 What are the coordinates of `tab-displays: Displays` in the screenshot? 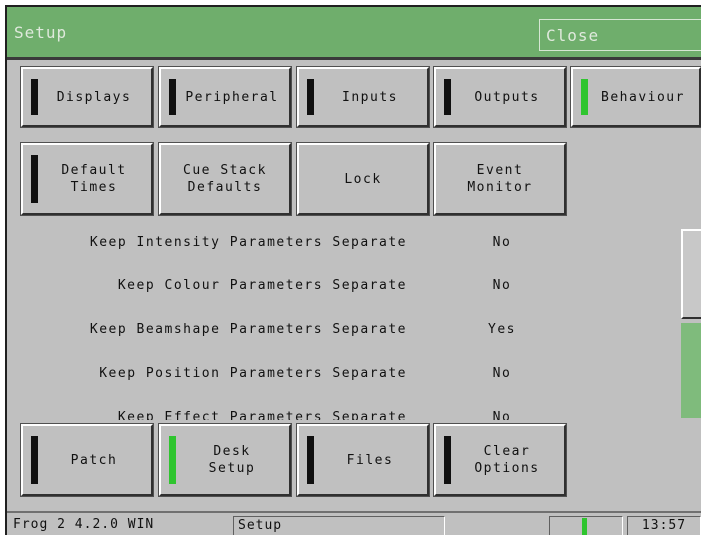 It's located at (87, 97).